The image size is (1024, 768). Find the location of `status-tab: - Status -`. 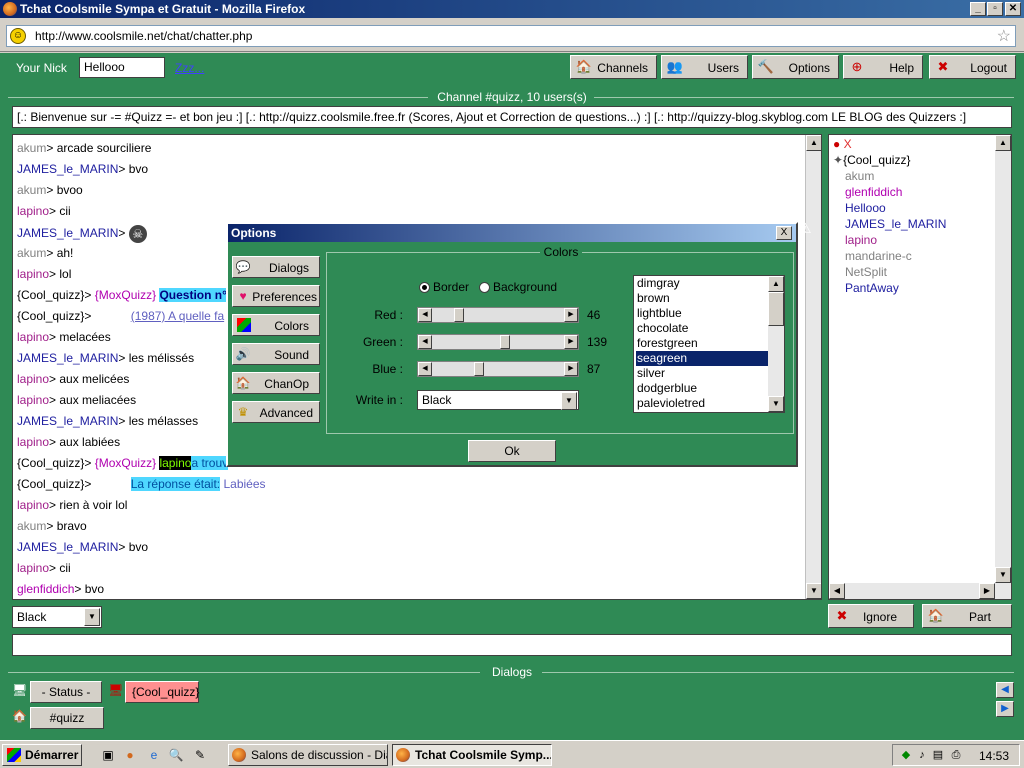

status-tab: - Status - is located at coordinates (66, 692).